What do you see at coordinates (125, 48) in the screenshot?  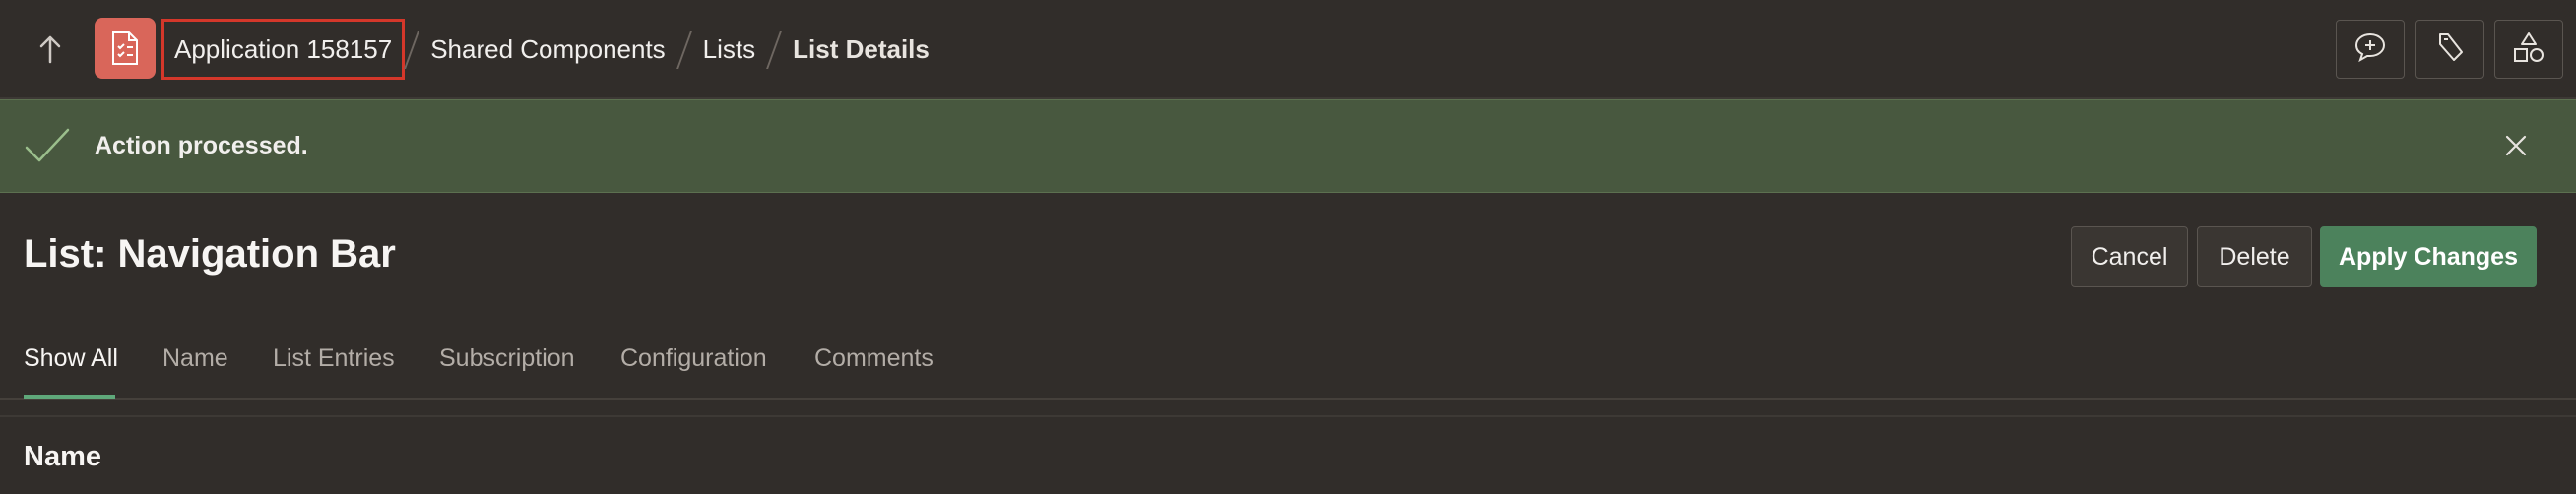 I see `application-icon` at bounding box center [125, 48].